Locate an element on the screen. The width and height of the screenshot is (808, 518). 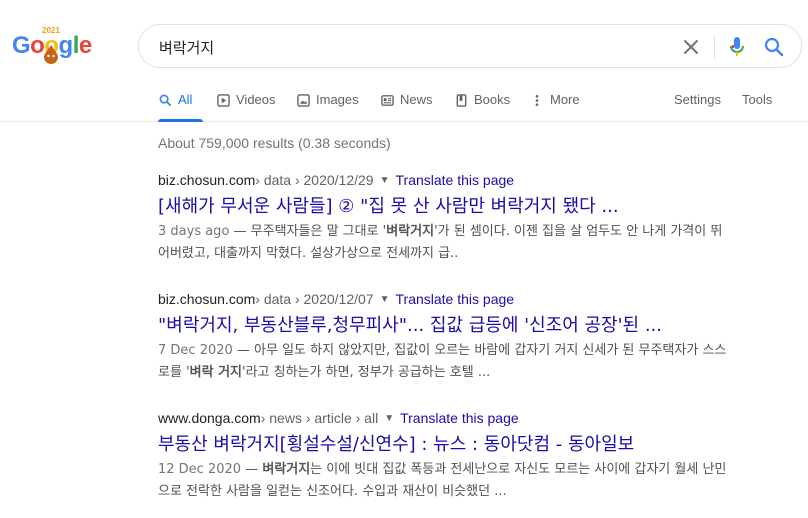
tab-all-label: All is located at coordinates (185, 99).